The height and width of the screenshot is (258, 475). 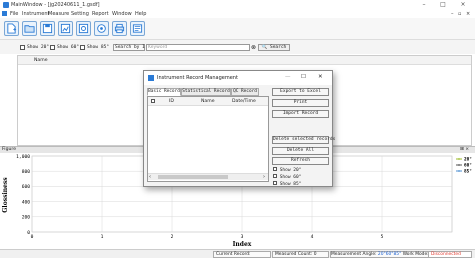 What do you see at coordinates (450, 254) in the screenshot?
I see `status-connection: Disconnected` at bounding box center [450, 254].